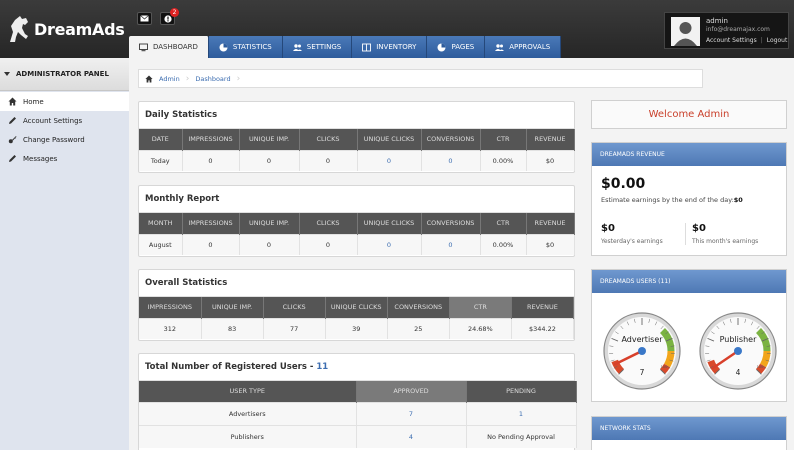 This screenshot has height=450, width=794. What do you see at coordinates (7, 74) in the screenshot?
I see `caret-down-icon` at bounding box center [7, 74].